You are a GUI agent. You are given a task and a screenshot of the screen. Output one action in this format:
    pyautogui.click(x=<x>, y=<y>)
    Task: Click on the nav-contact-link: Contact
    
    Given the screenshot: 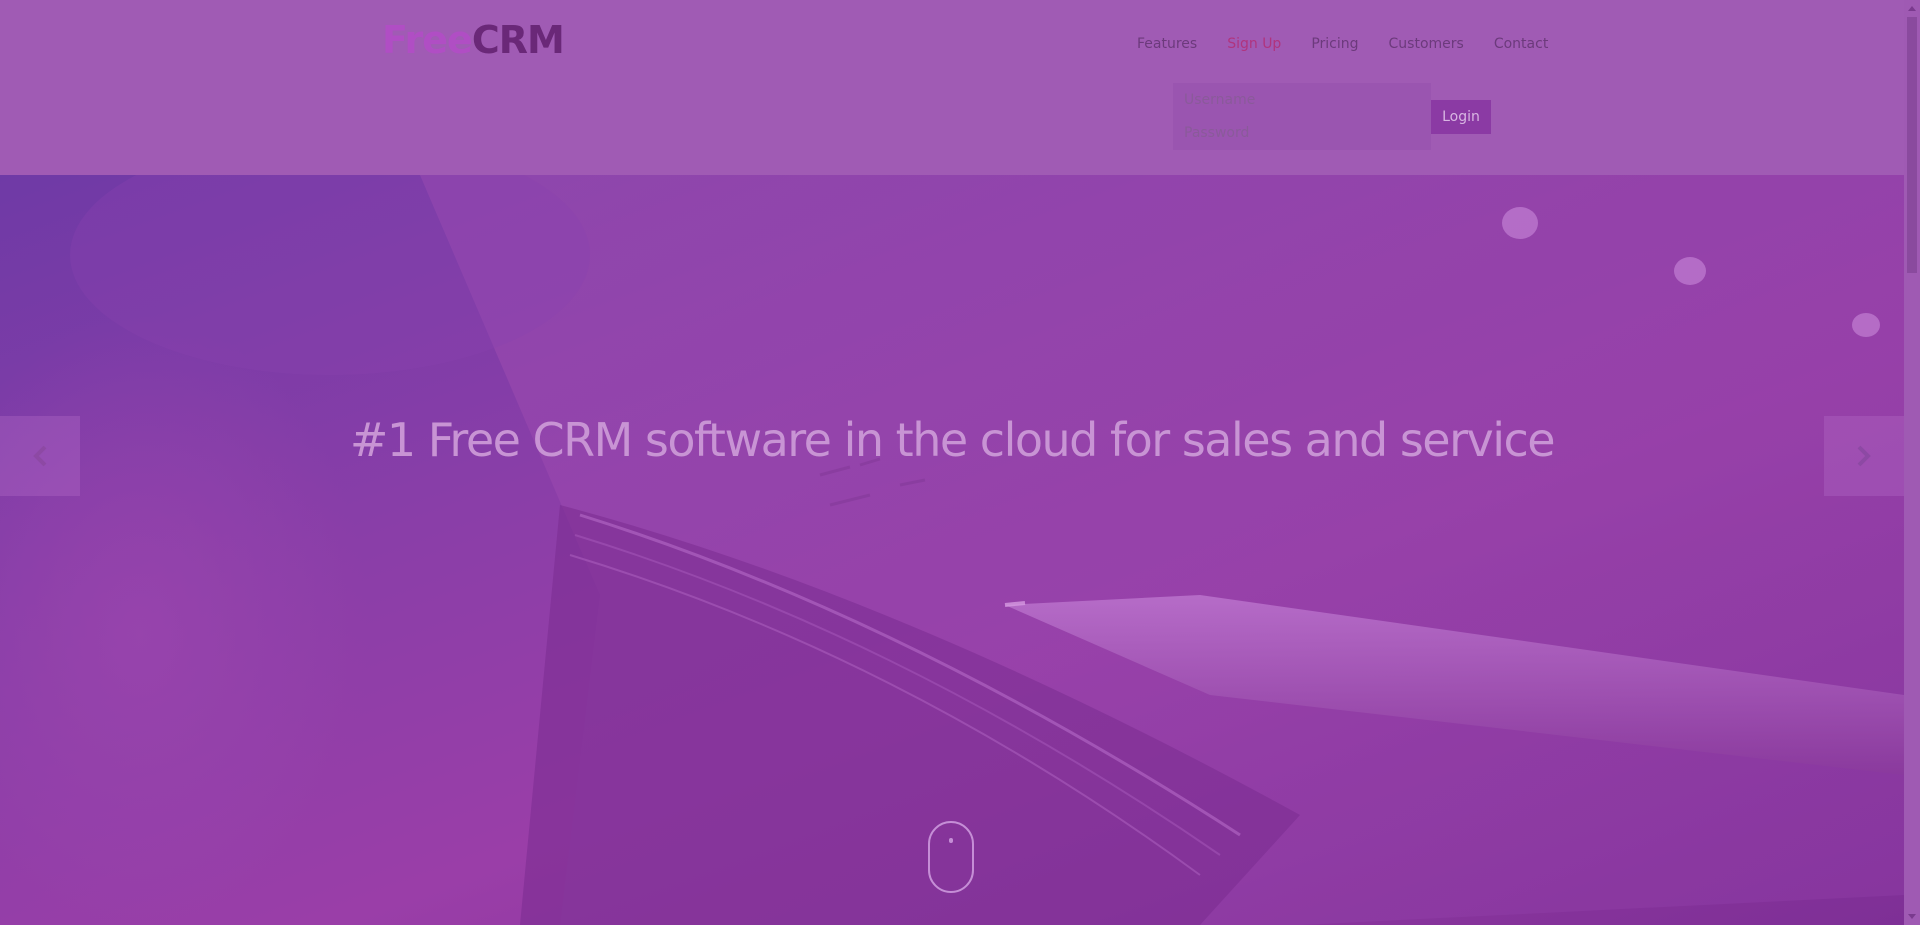 What is the action you would take?
    pyautogui.click(x=1521, y=44)
    